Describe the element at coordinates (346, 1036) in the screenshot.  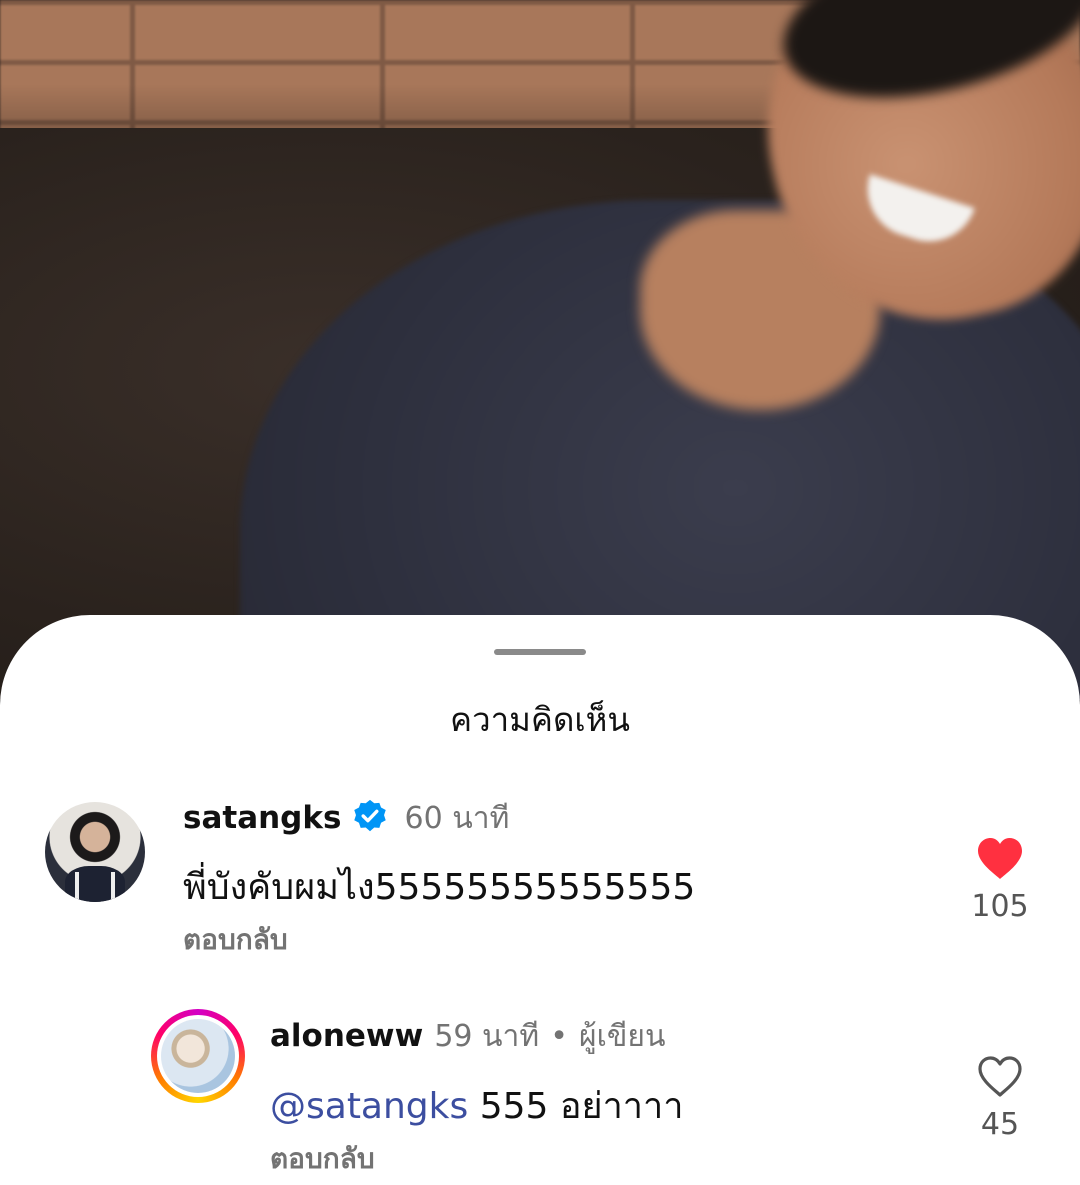
I see `comment-username: aloneww` at that location.